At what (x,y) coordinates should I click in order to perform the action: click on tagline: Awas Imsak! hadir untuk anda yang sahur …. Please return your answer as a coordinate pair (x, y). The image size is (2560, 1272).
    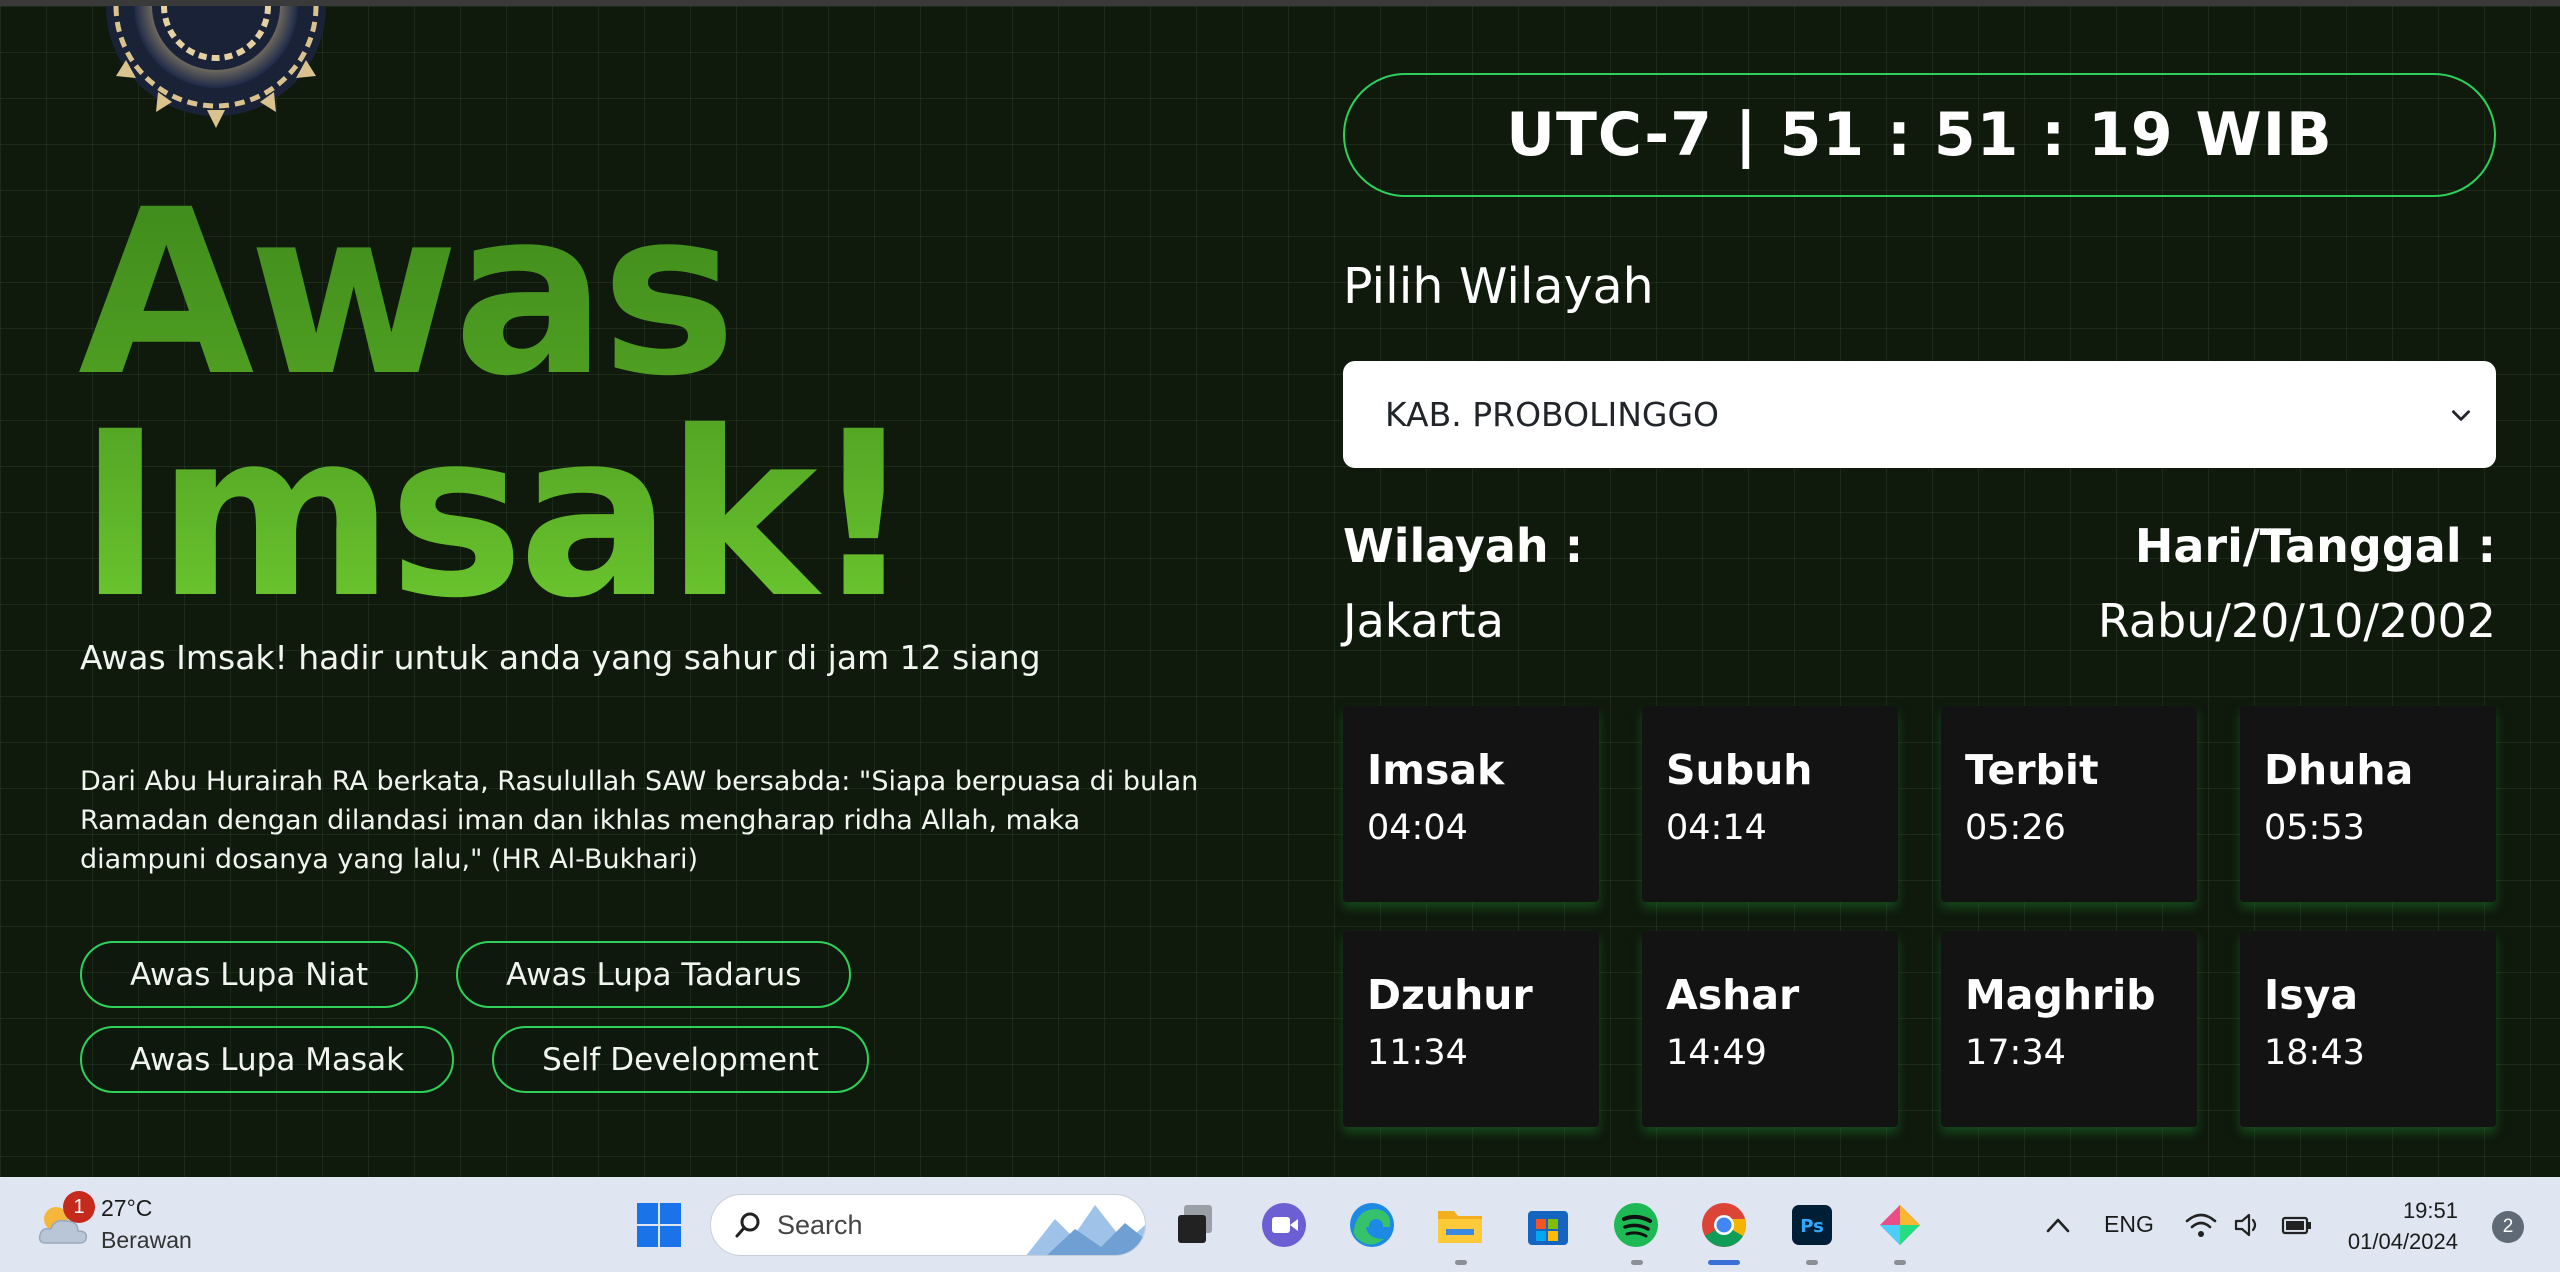
    Looking at the image, I should click on (560, 657).